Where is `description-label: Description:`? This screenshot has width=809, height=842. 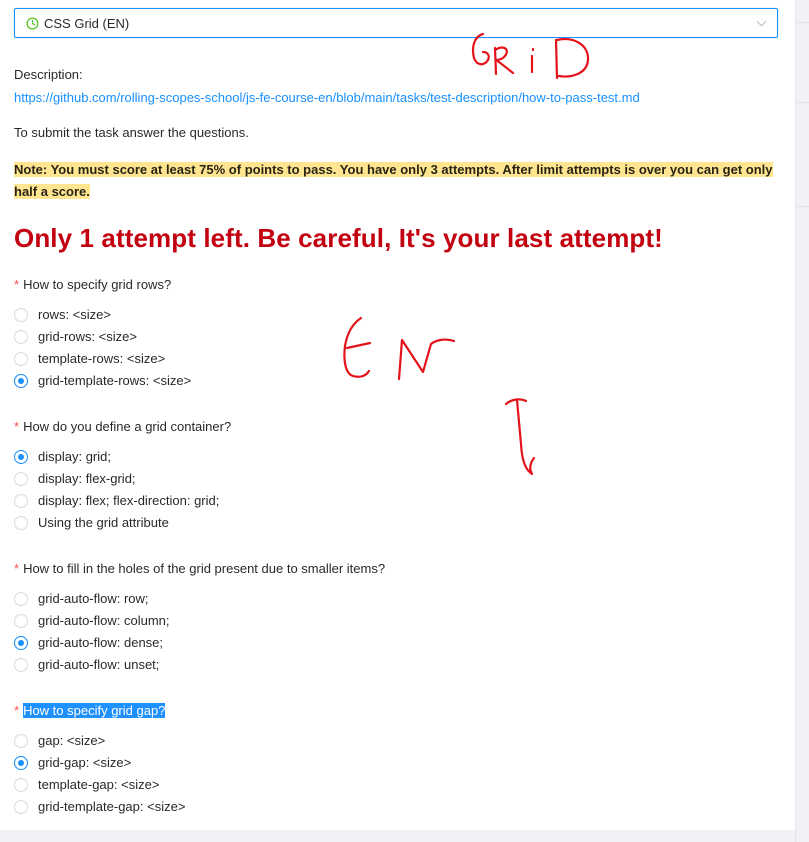
description-label: Description: is located at coordinates (48, 74).